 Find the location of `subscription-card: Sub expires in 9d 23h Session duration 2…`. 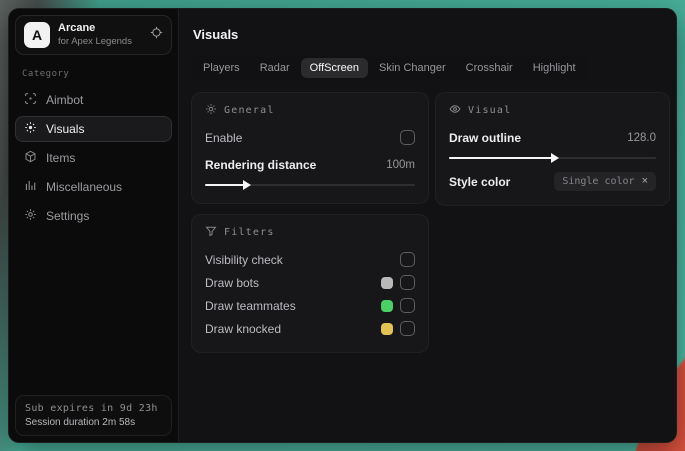

subscription-card: Sub expires in 9d 23h Session duration 2… is located at coordinates (93, 415).